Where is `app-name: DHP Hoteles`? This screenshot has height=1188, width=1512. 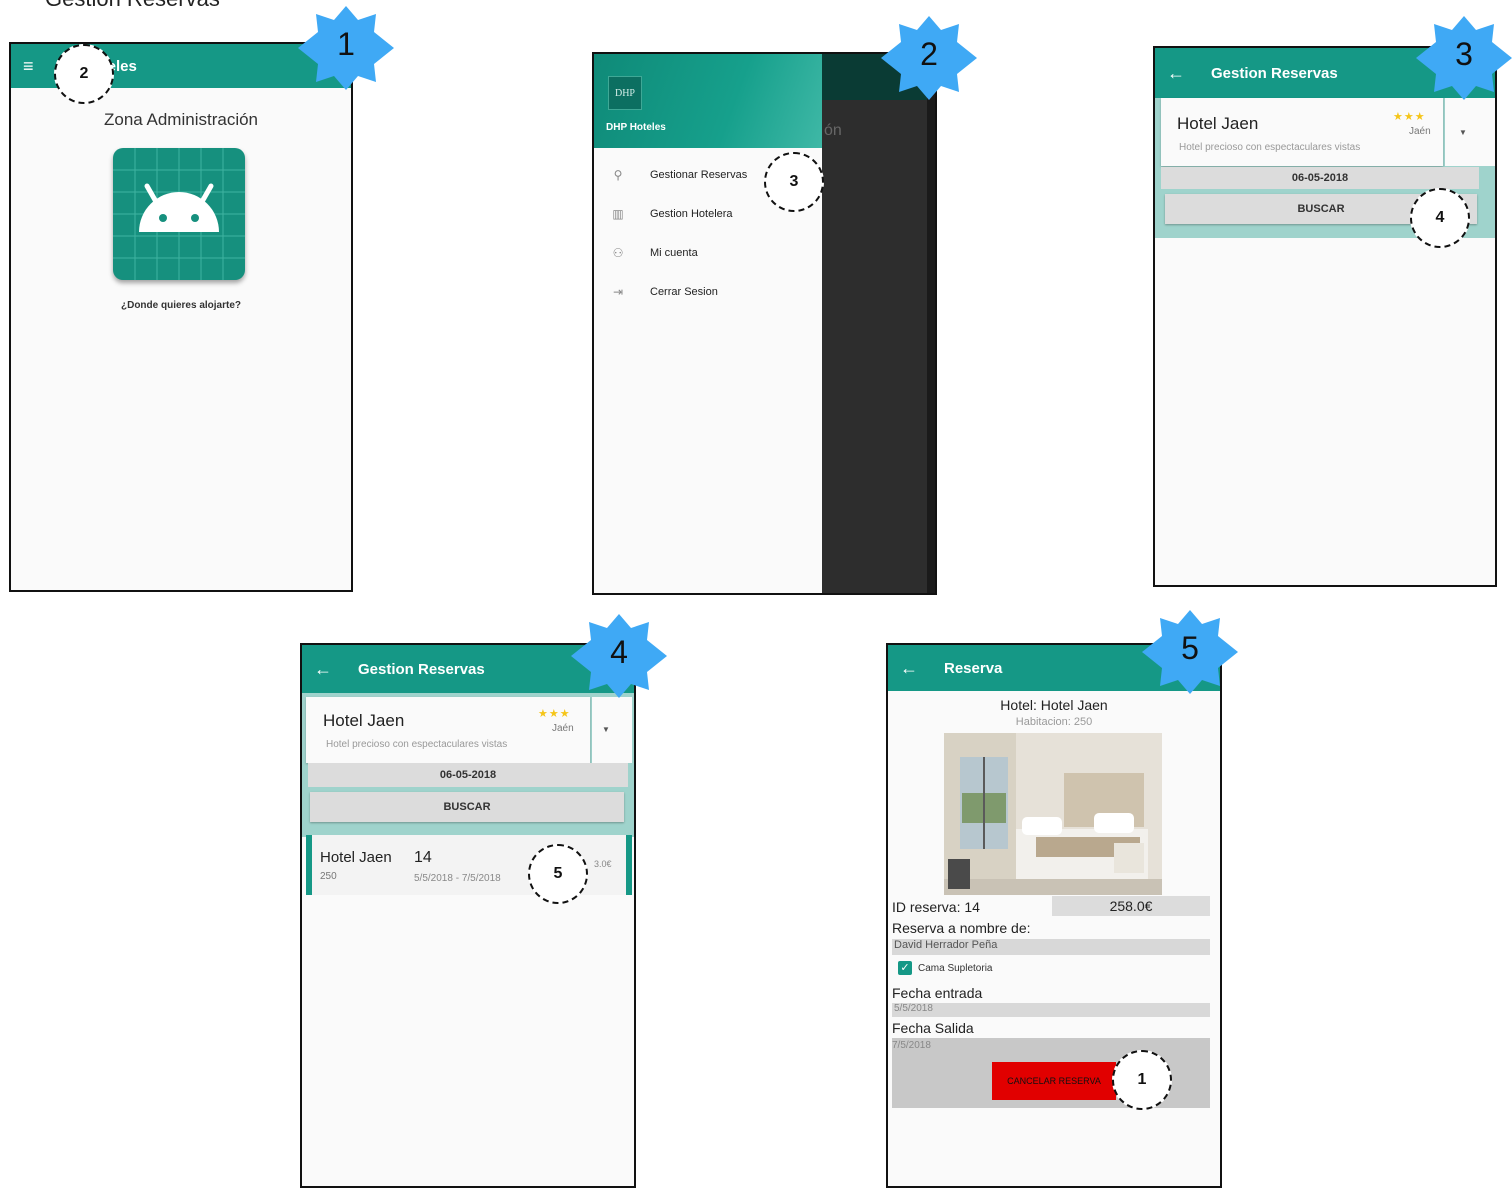 app-name: DHP Hoteles is located at coordinates (636, 127).